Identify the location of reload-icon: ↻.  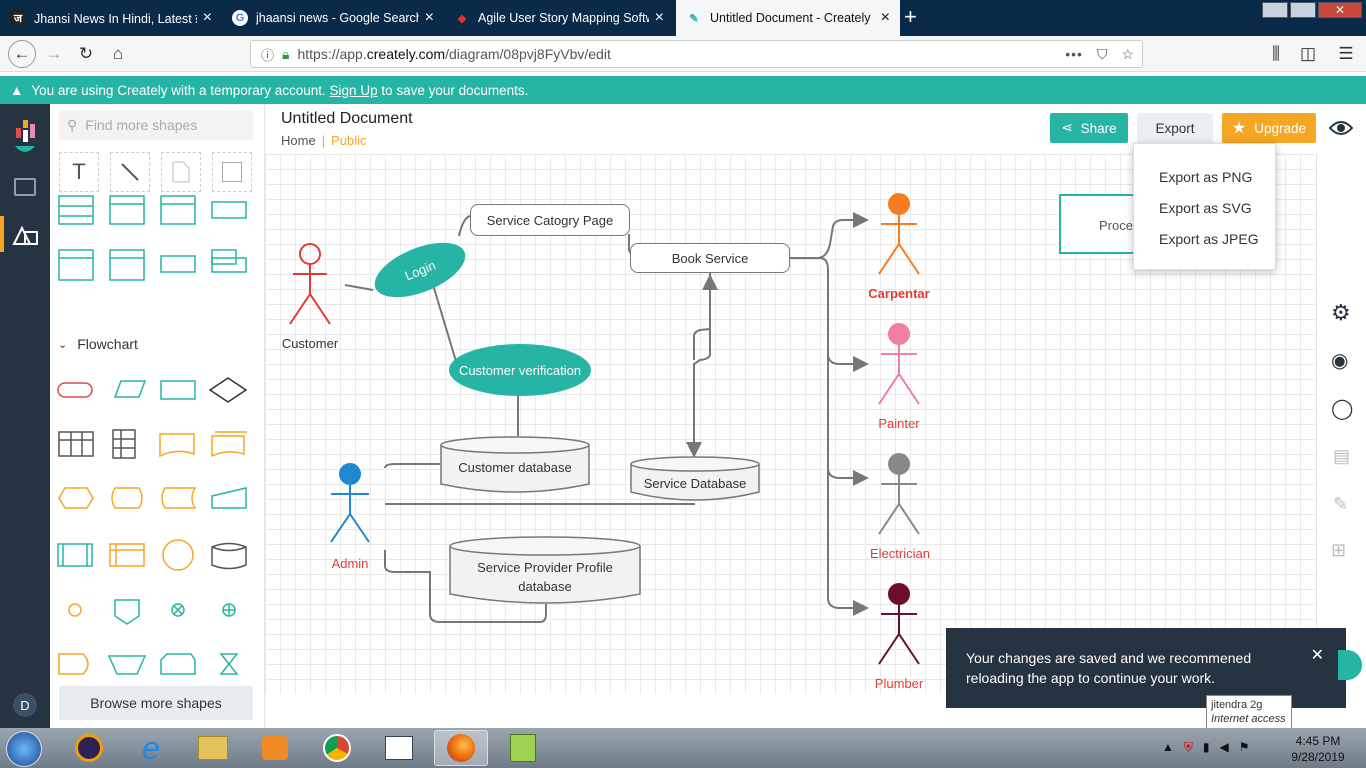
(86, 54).